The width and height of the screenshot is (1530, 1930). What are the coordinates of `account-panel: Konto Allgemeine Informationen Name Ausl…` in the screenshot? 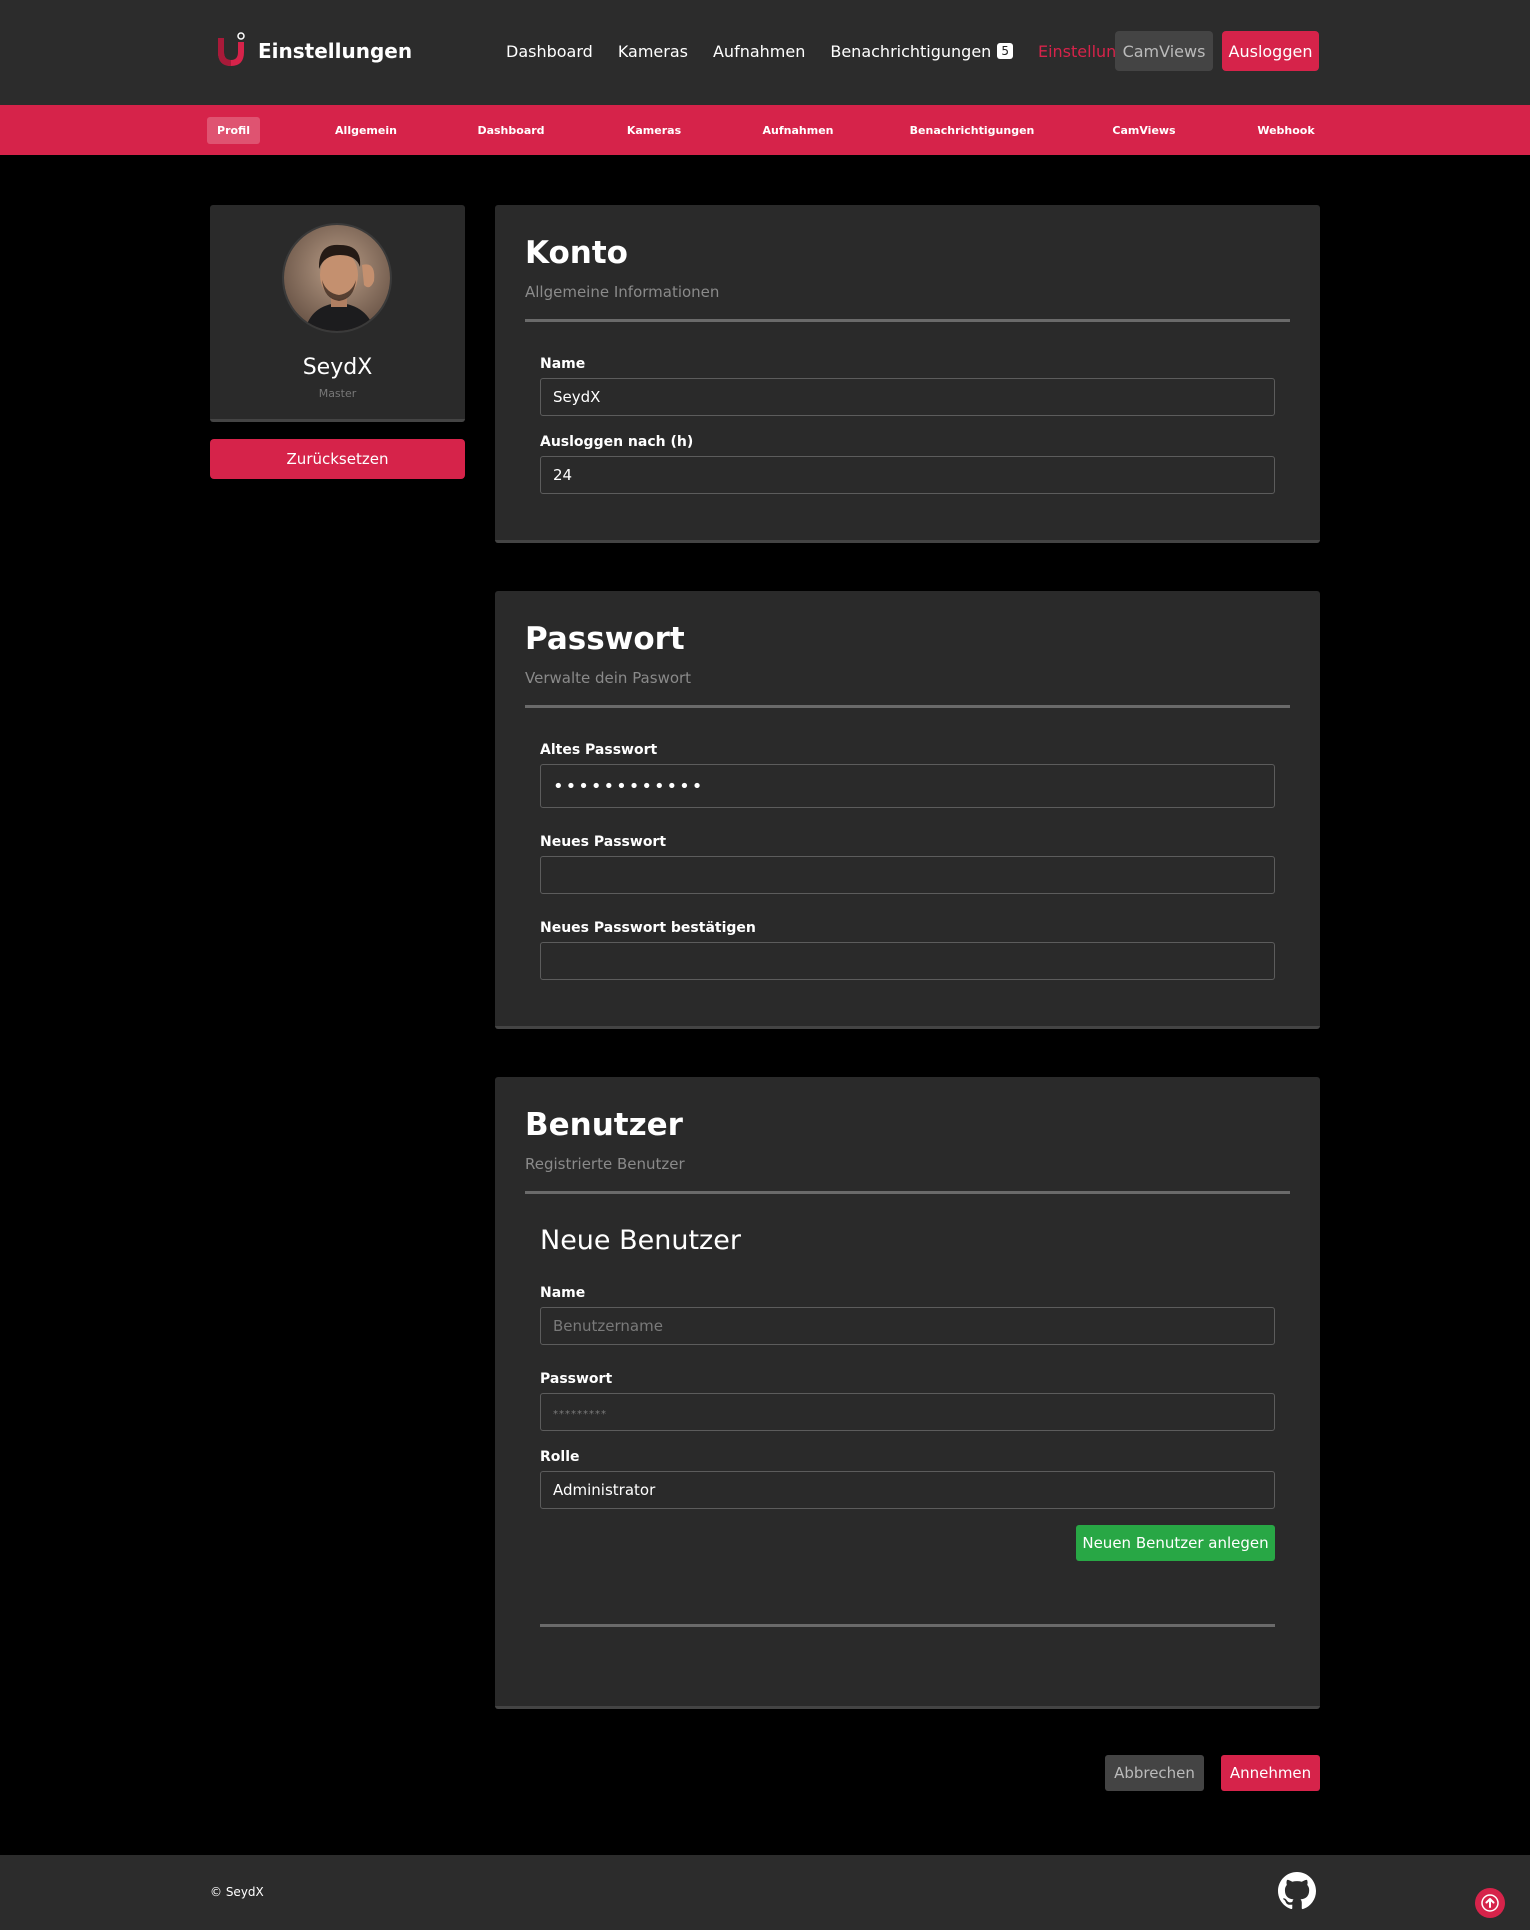 It's located at (907, 374).